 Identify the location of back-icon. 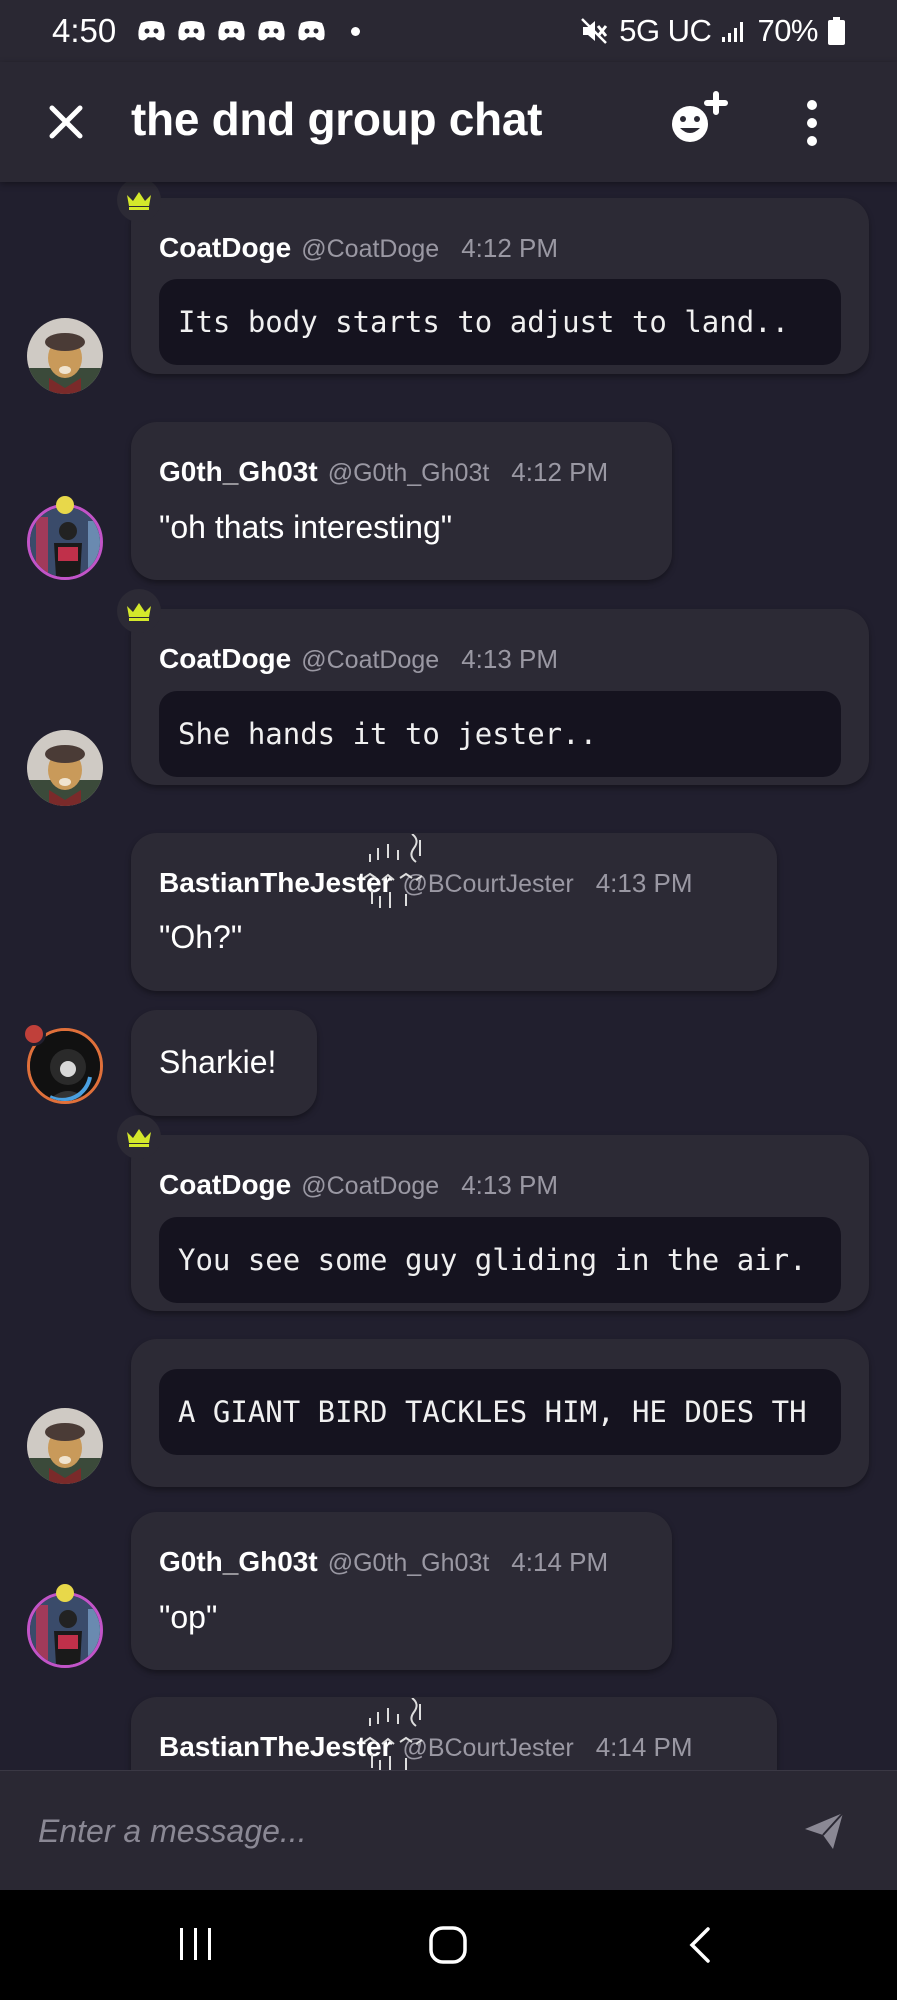
(699, 1945).